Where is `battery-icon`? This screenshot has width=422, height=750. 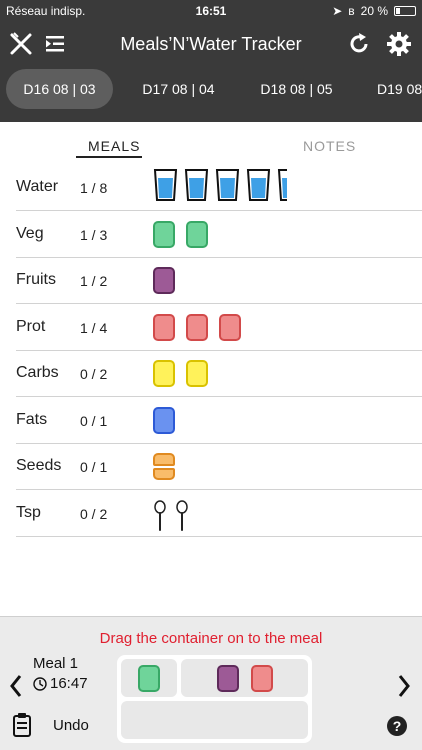 battery-icon is located at coordinates (405, 11).